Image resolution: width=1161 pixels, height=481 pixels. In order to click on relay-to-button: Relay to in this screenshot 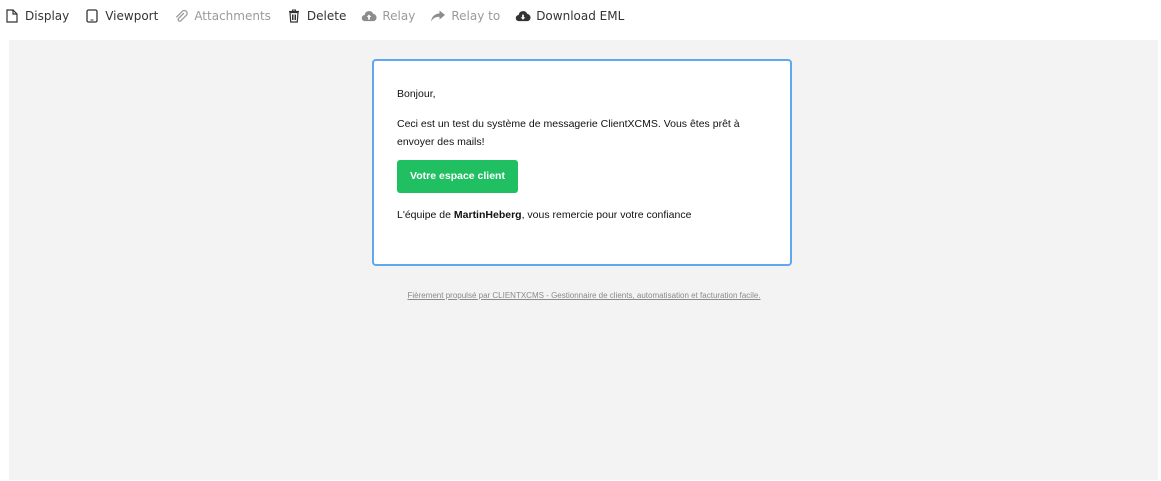, I will do `click(465, 16)`.